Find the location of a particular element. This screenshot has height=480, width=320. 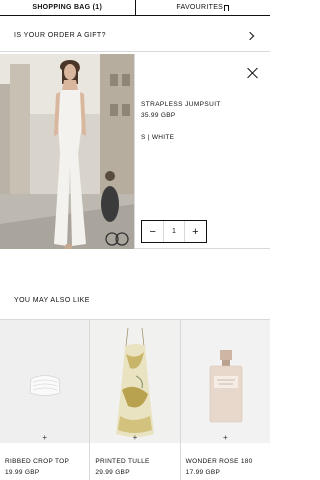

recommendation-card: + RIBBED CROP TOP 19.99 GBP is located at coordinates (45, 400).